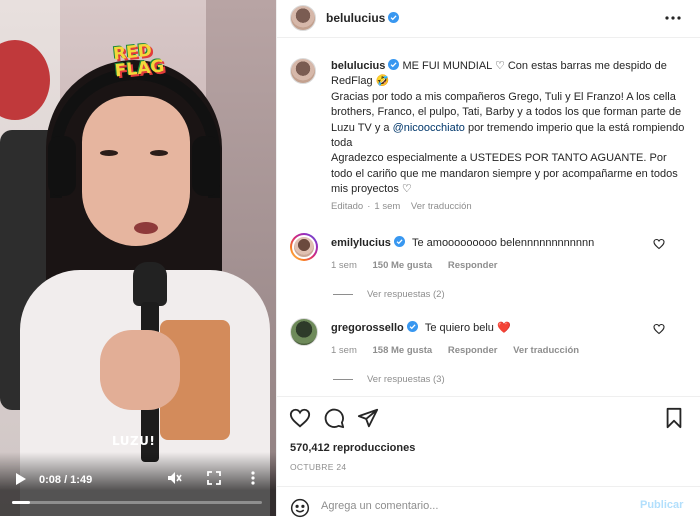 Image resolution: width=700 pixels, height=521 pixels. I want to click on comment-icon, so click(334, 418).